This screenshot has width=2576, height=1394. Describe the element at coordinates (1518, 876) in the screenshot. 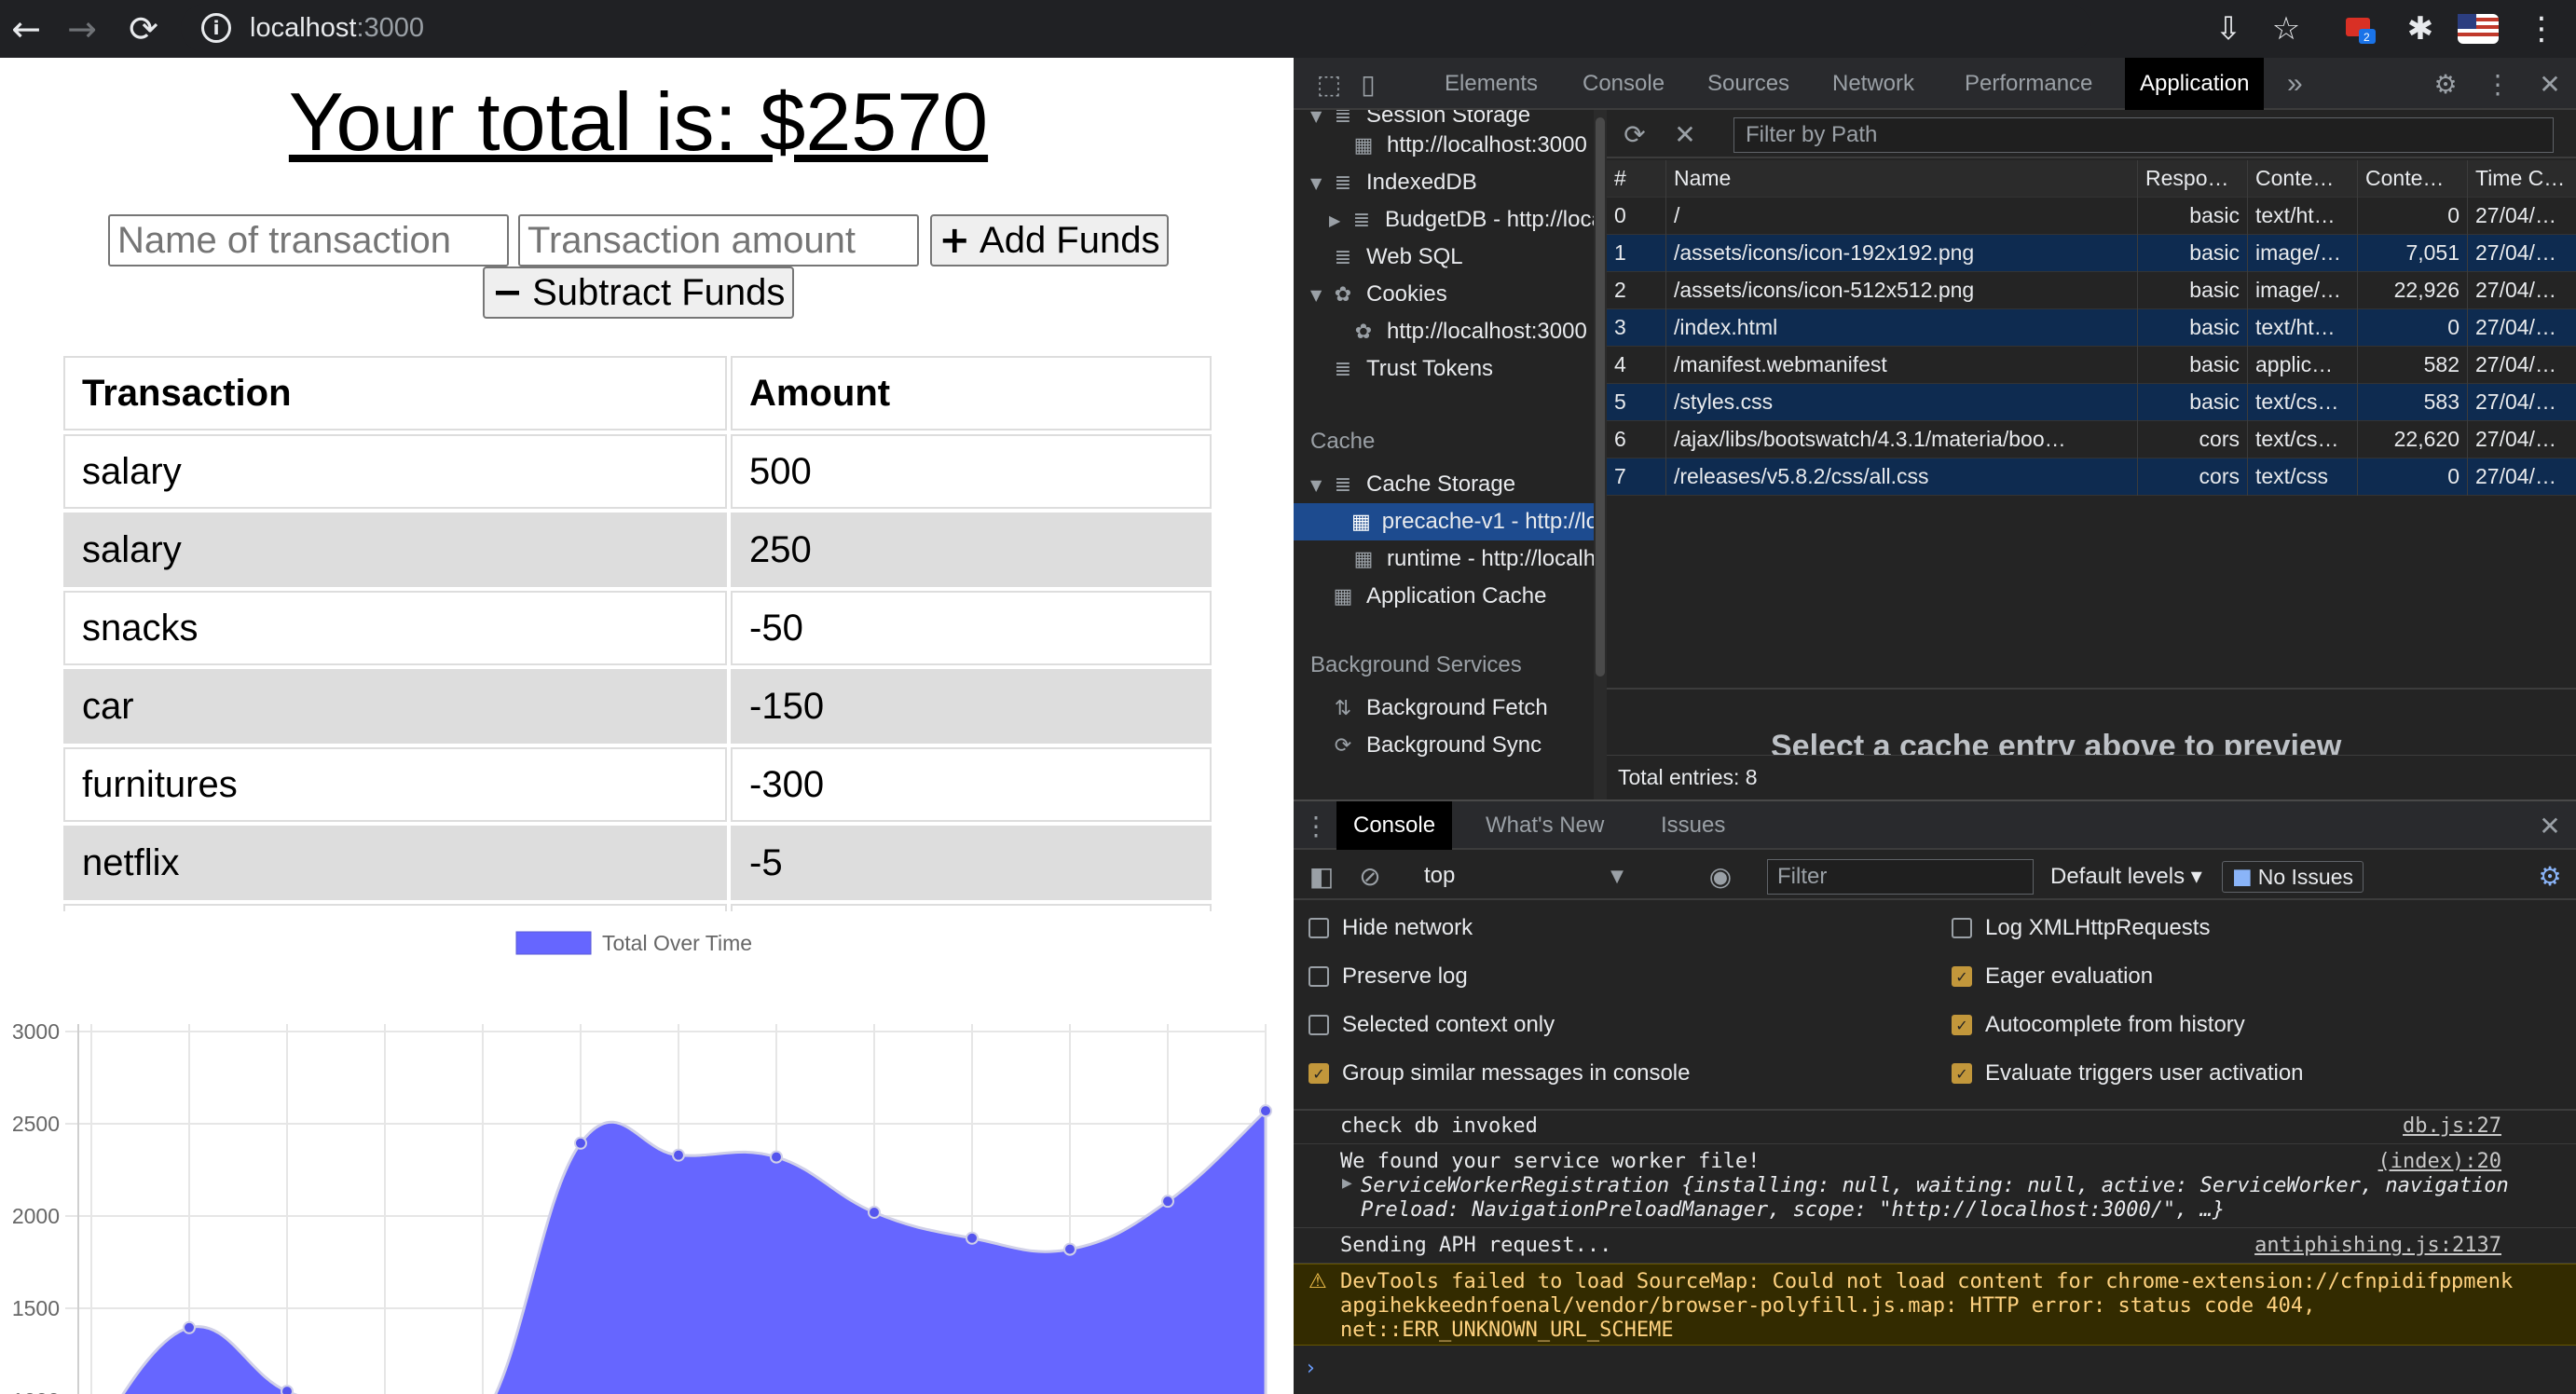

I see `context-selector: top ▼` at that location.